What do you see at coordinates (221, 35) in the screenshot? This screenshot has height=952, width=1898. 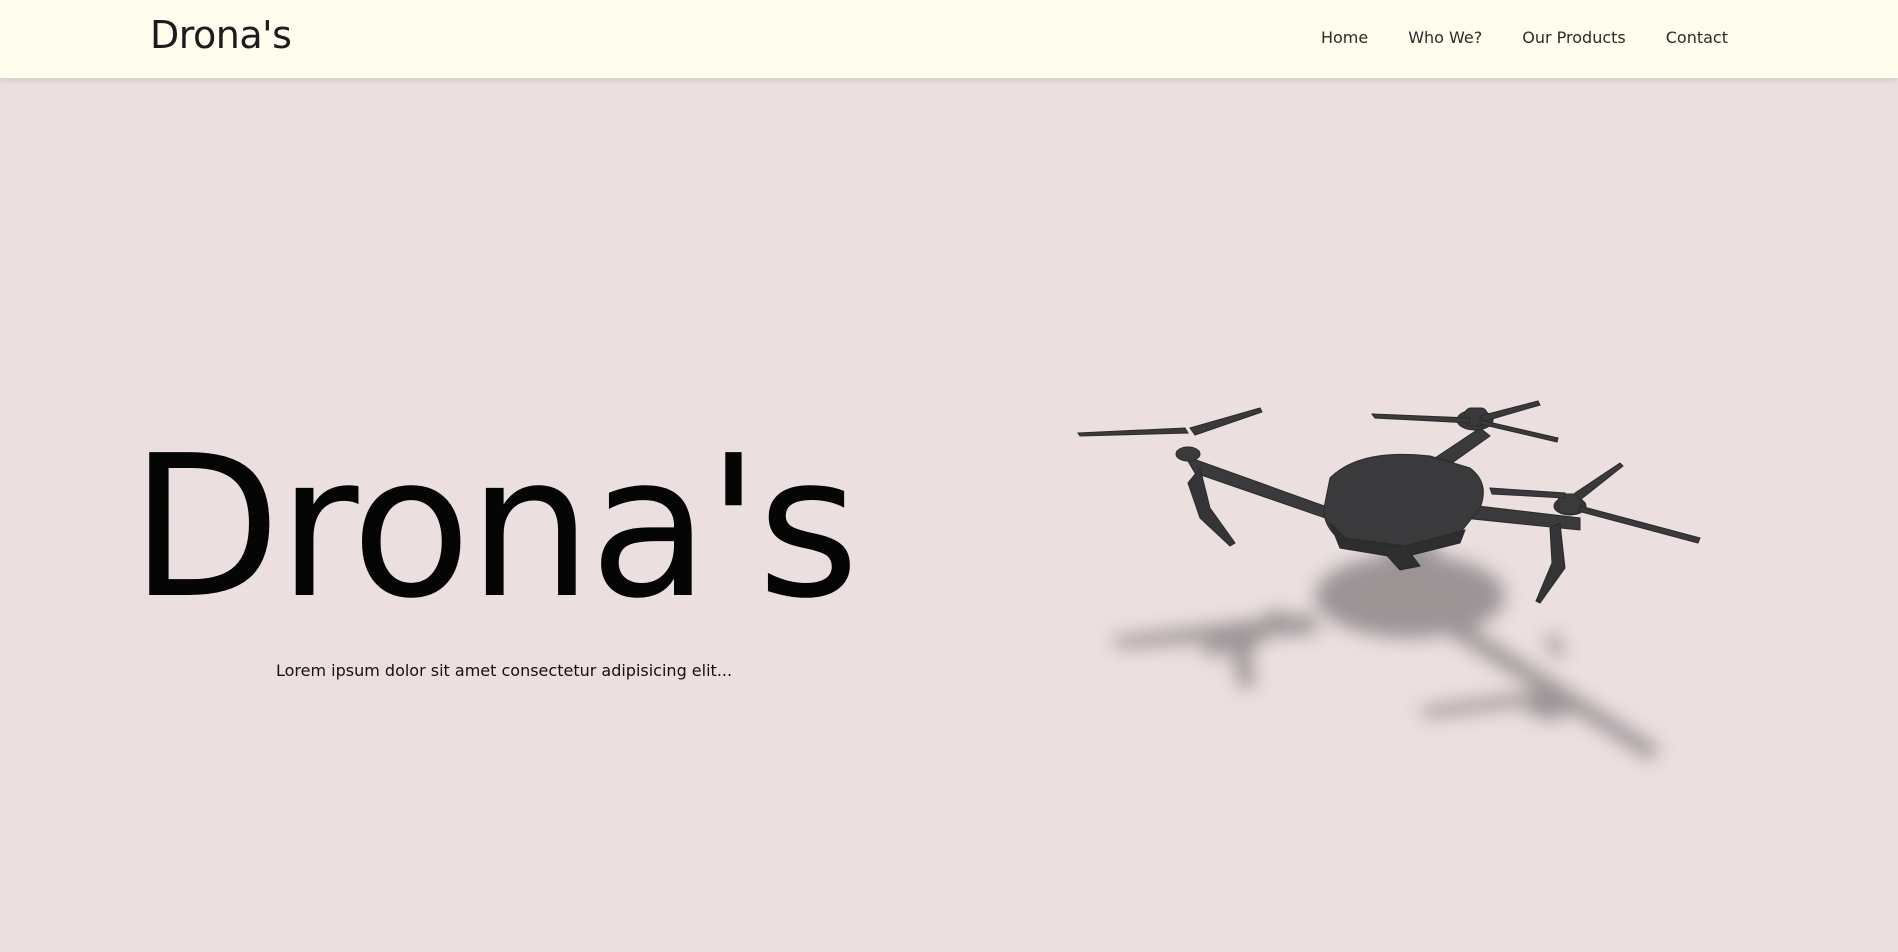 I see `brand-logo: Drona's` at bounding box center [221, 35].